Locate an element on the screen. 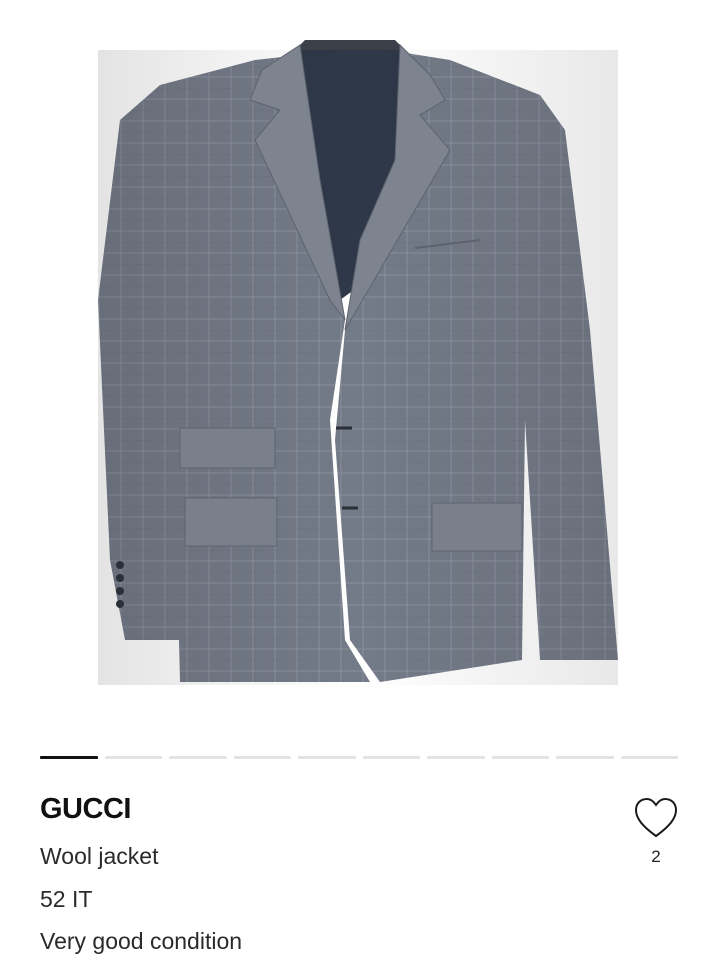  heart-outline-icon is located at coordinates (656, 817).